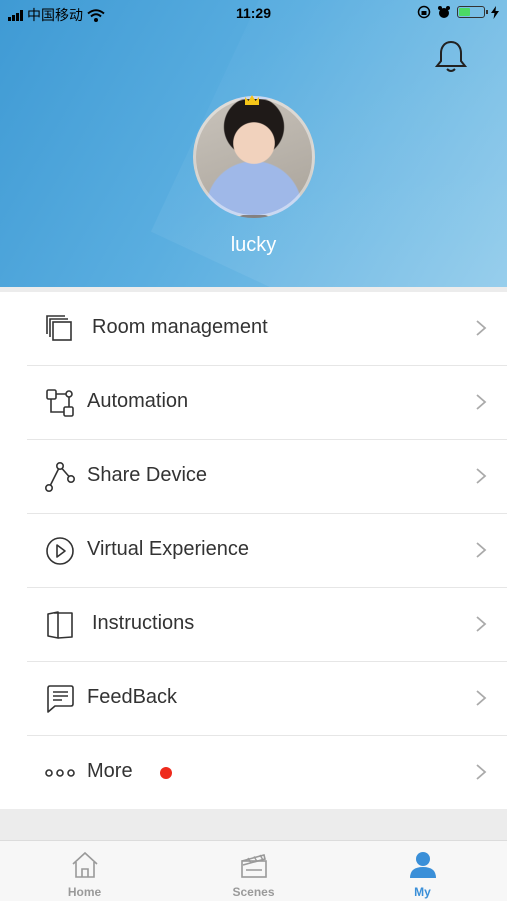 Image resolution: width=507 pixels, height=901 pixels. I want to click on alarm-icon, so click(444, 12).